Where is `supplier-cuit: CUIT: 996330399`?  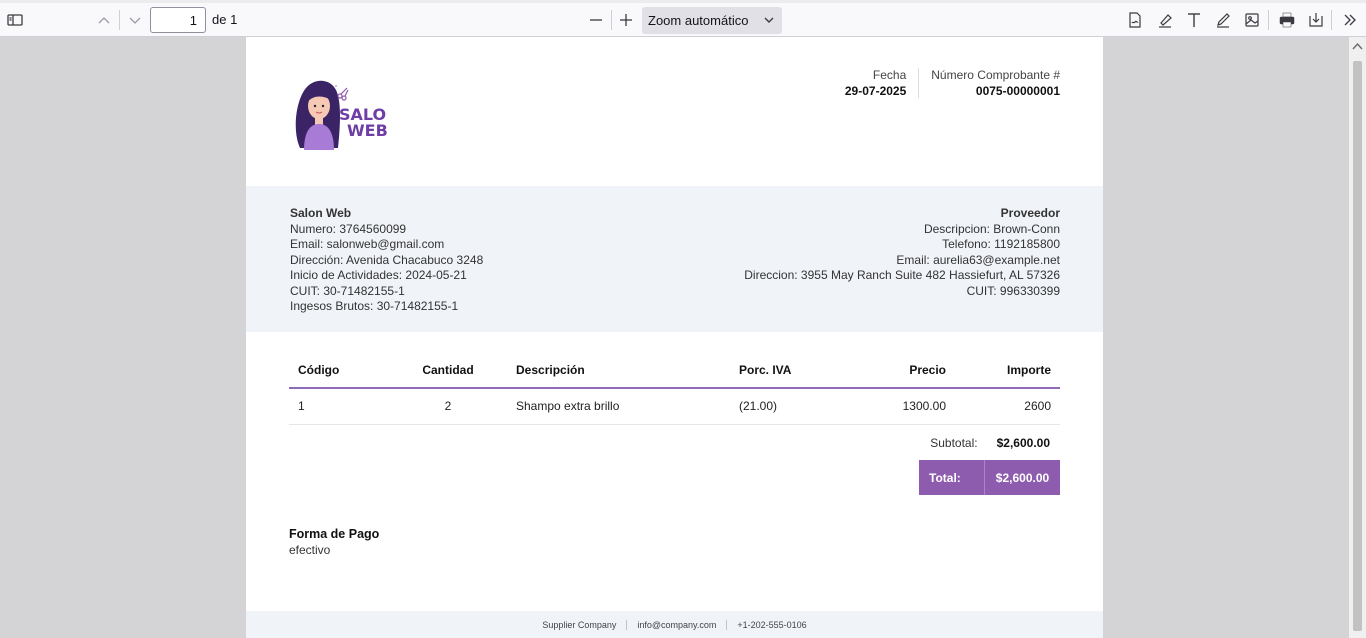
supplier-cuit: CUIT: 996330399 is located at coordinates (1013, 290).